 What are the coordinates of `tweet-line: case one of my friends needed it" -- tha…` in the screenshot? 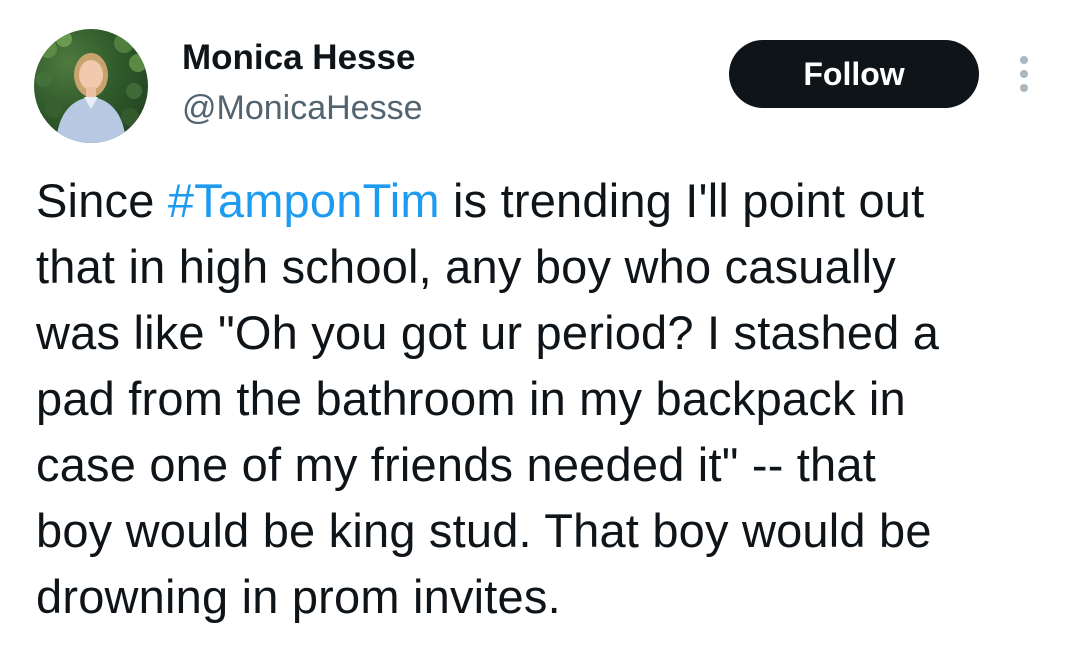 It's located at (456, 464).